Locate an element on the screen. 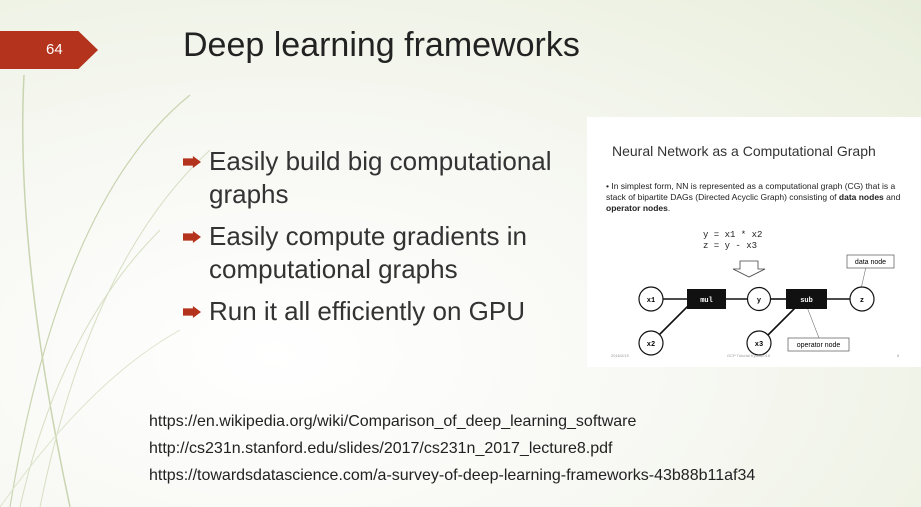  mul-label: mul is located at coordinates (706, 301).